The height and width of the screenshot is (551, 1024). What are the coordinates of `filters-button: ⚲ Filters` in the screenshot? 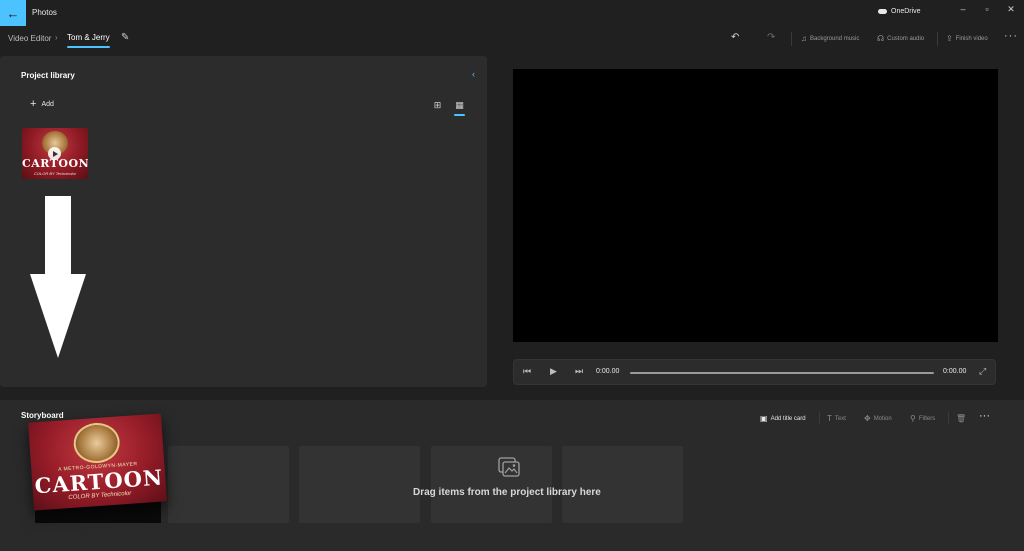 It's located at (922, 418).